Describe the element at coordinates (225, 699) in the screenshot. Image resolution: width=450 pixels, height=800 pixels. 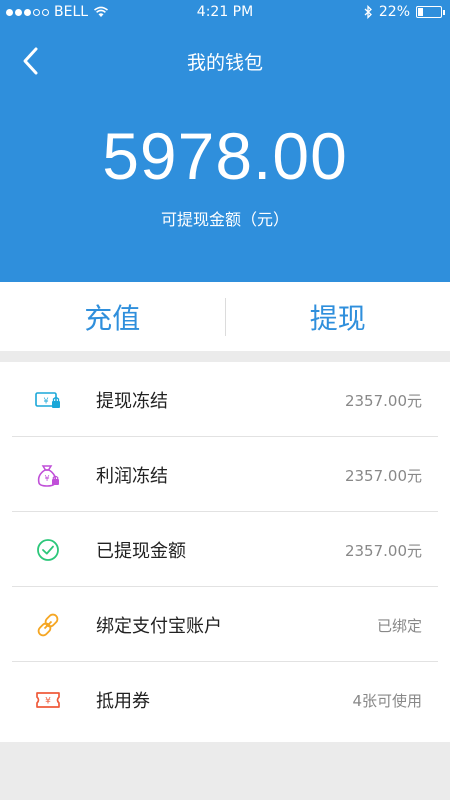
I see `list-item-coupons: ¥ 抵用券 4张可使用` at that location.